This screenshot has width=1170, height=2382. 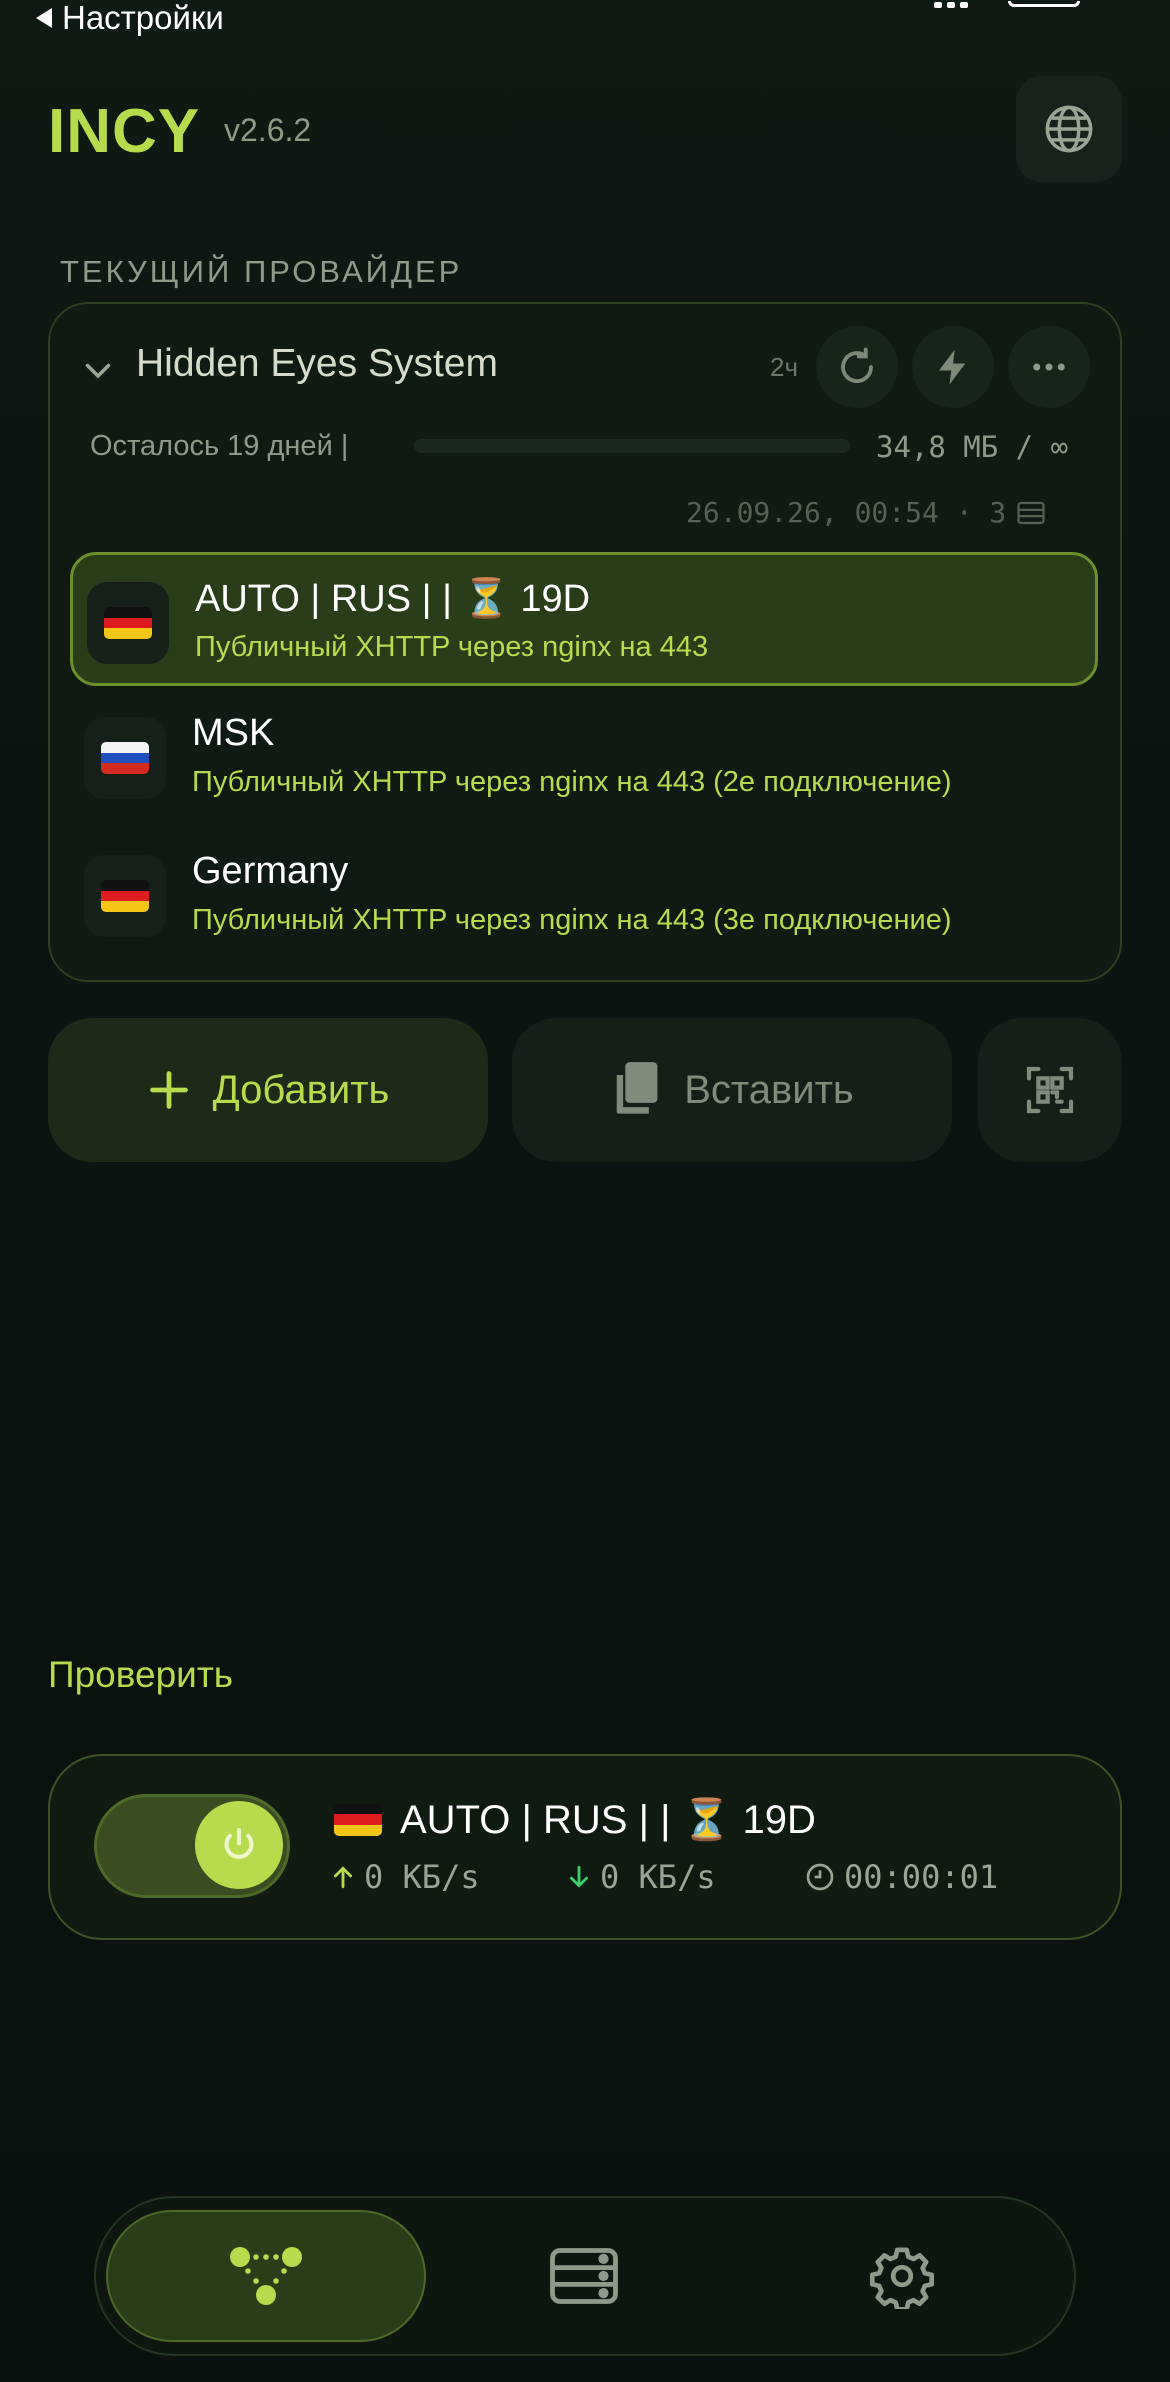 I want to click on provider-updated-ago: 2ч, so click(x=784, y=367).